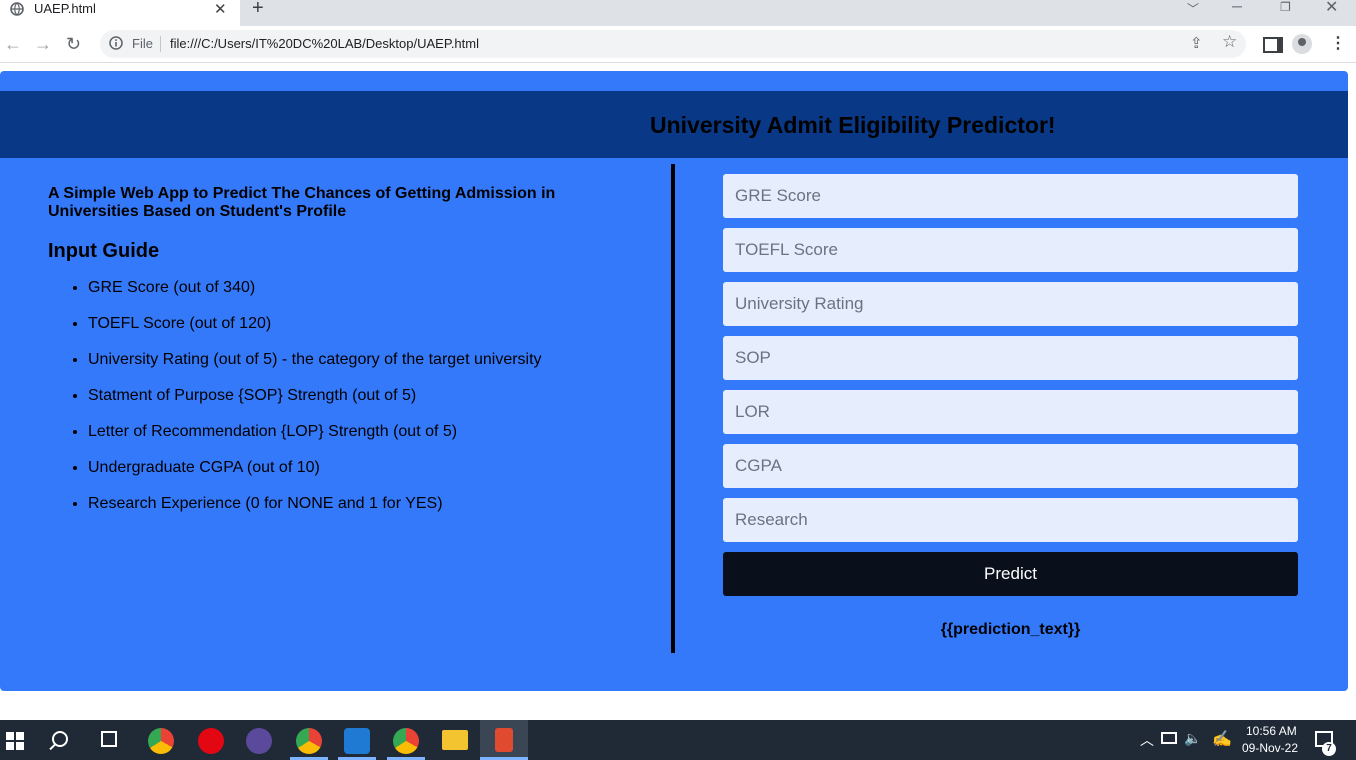 The image size is (1356, 760). I want to click on clock-time: 10:56 AM, so click(1271, 731).